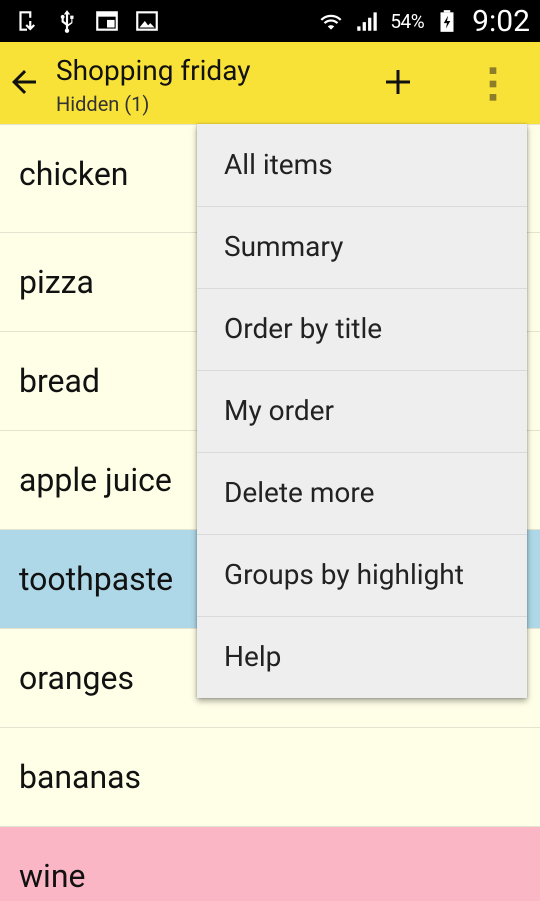 The image size is (540, 901). What do you see at coordinates (95, 480) in the screenshot?
I see `list-item-label: apple juice` at bounding box center [95, 480].